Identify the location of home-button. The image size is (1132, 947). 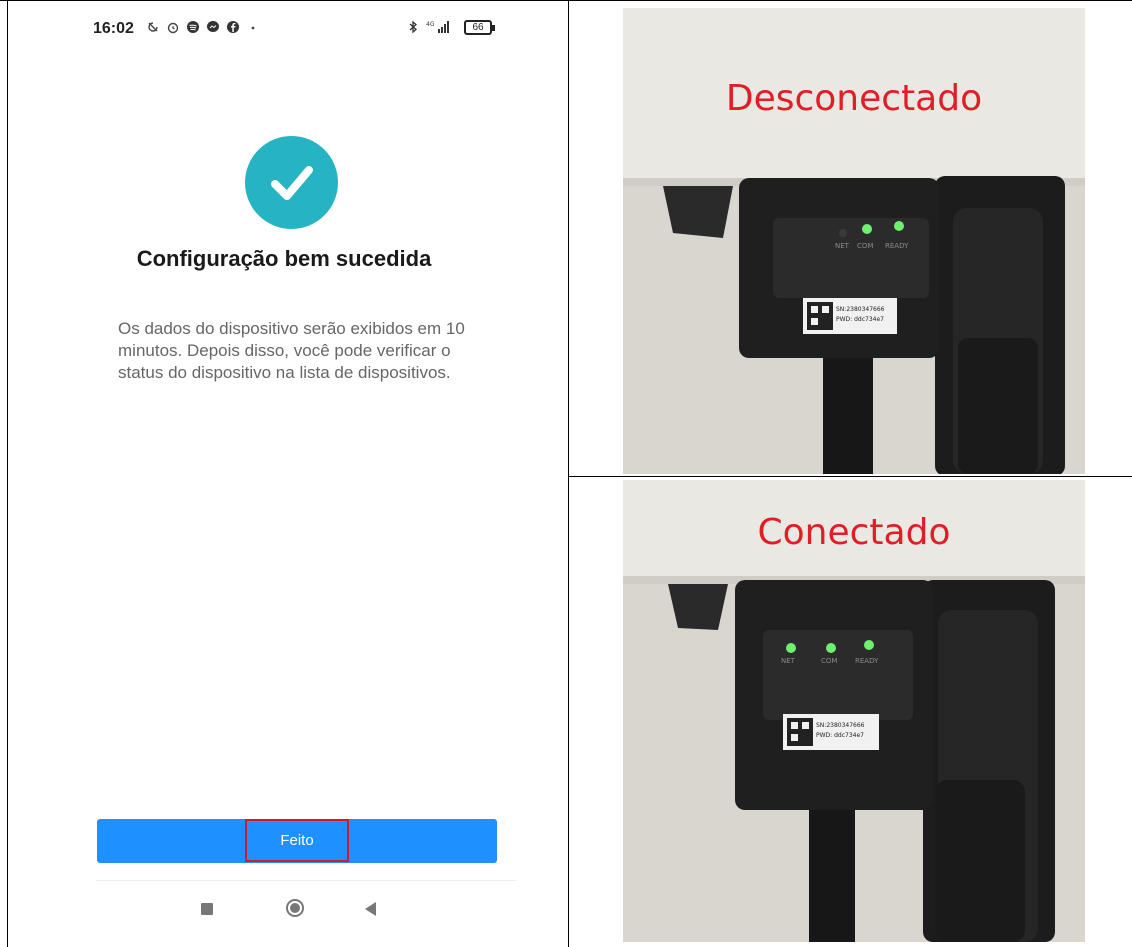
(295, 908).